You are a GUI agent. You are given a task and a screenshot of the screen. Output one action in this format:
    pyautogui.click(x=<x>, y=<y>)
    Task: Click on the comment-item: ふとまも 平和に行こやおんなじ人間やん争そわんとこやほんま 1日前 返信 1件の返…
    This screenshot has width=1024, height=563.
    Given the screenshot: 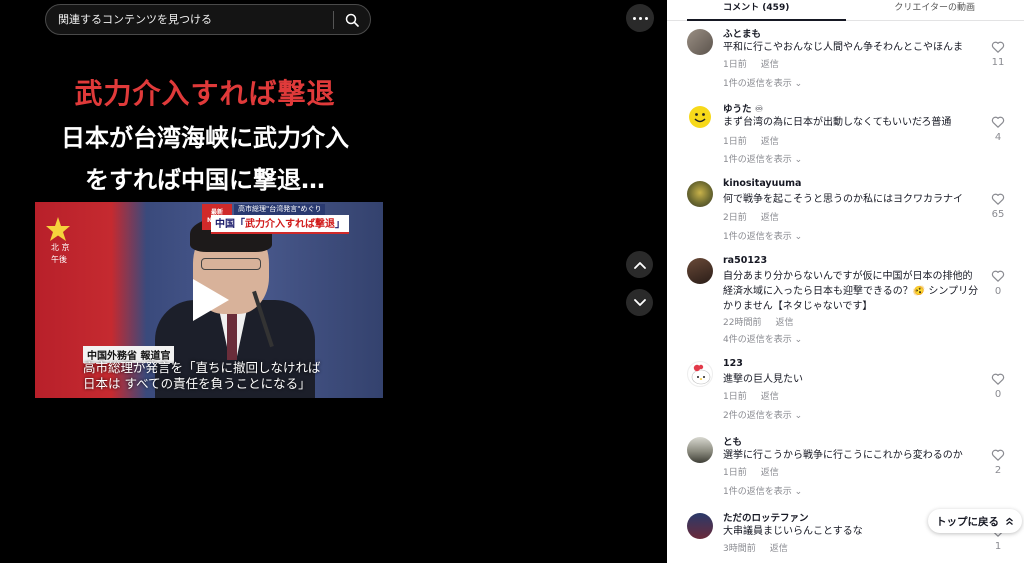 What is the action you would take?
    pyautogui.click(x=845, y=57)
    